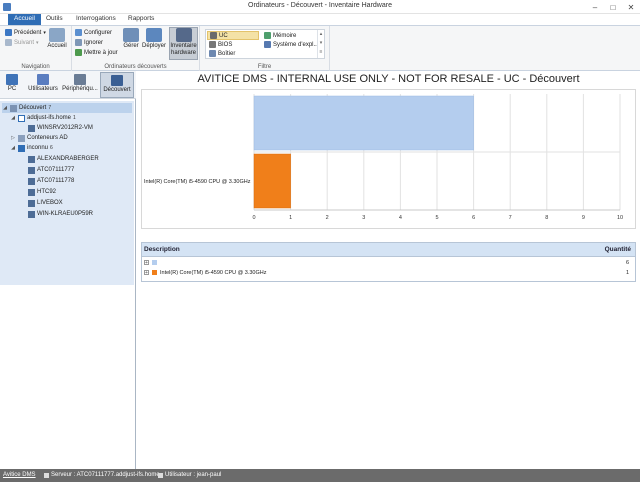 This screenshot has width=640, height=482. I want to click on deploy-icon, so click(154, 35).